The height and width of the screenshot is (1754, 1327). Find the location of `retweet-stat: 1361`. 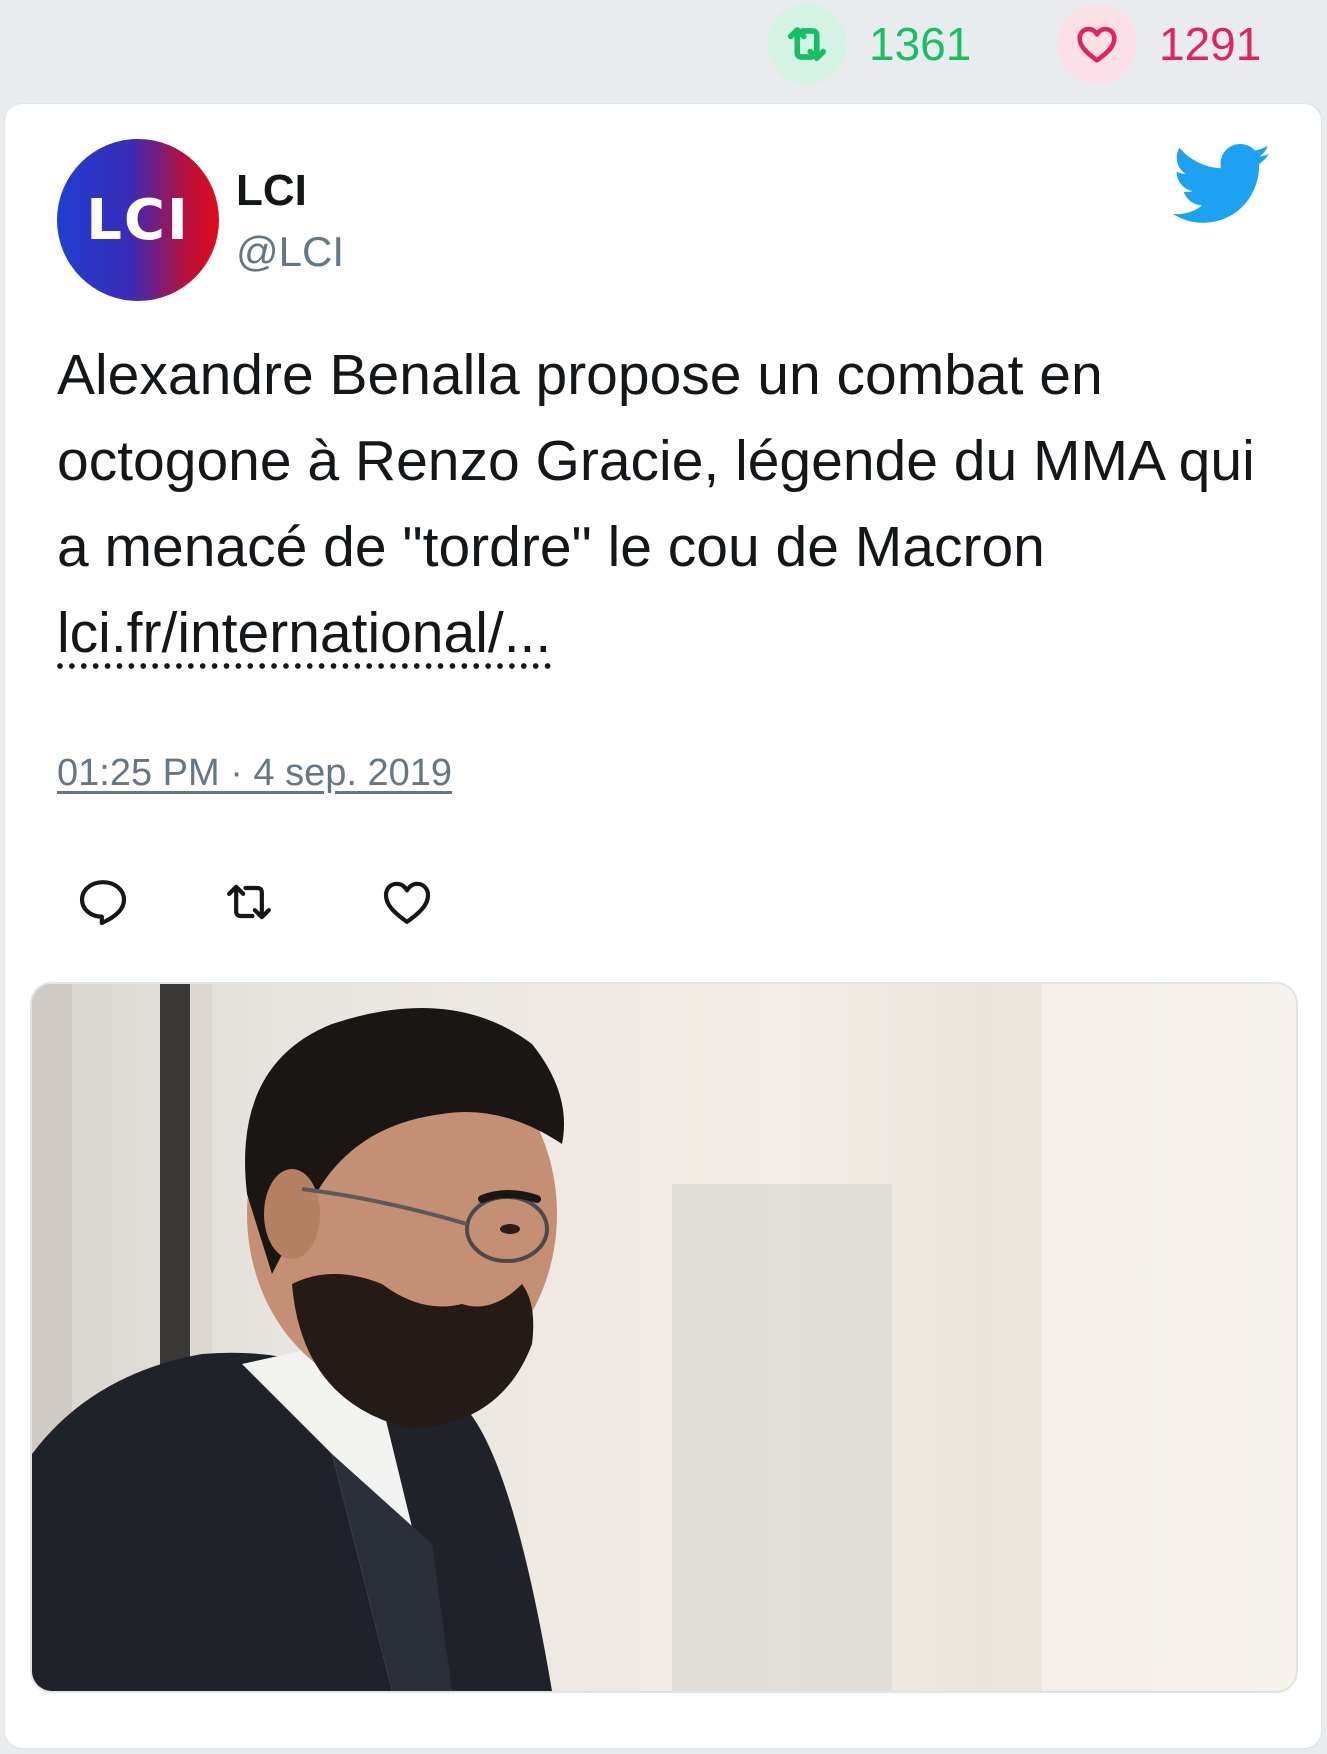

retweet-stat: 1361 is located at coordinates (869, 44).